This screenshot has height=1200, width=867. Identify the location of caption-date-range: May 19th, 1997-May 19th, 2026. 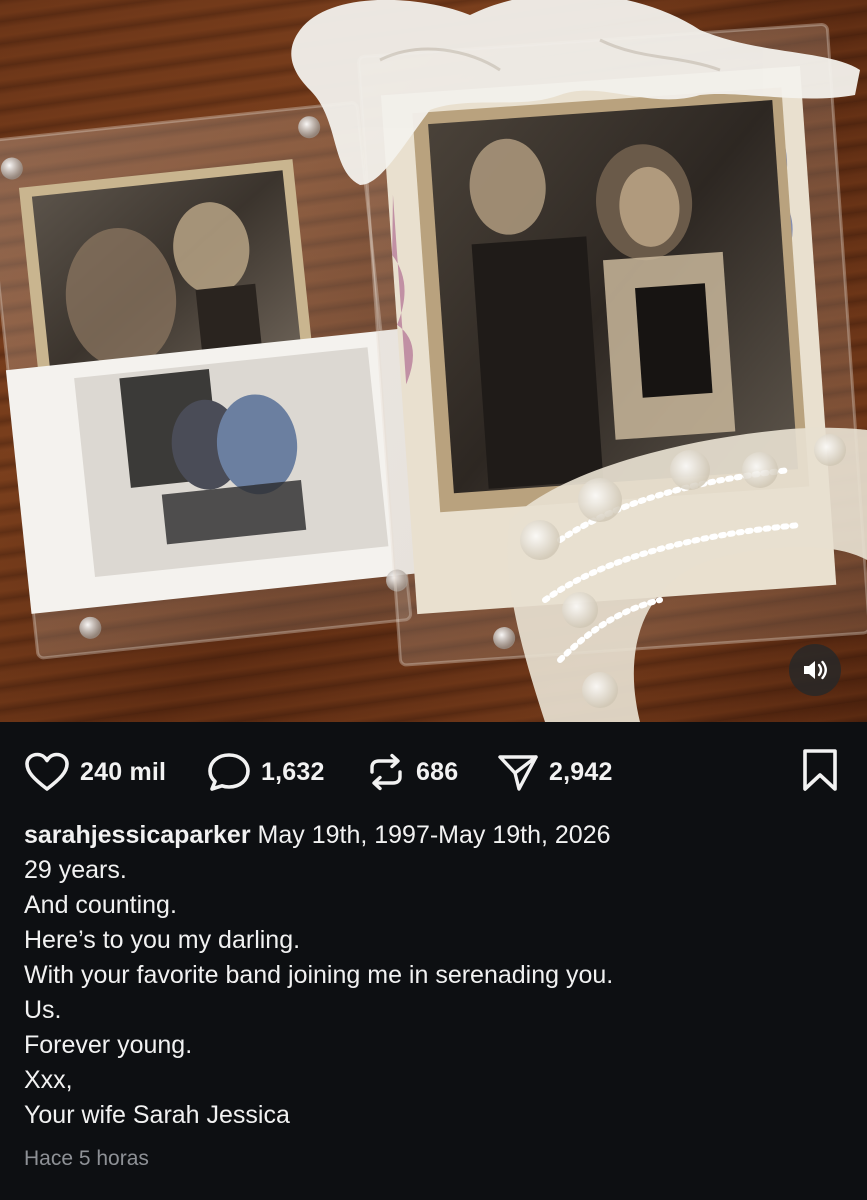
(434, 835).